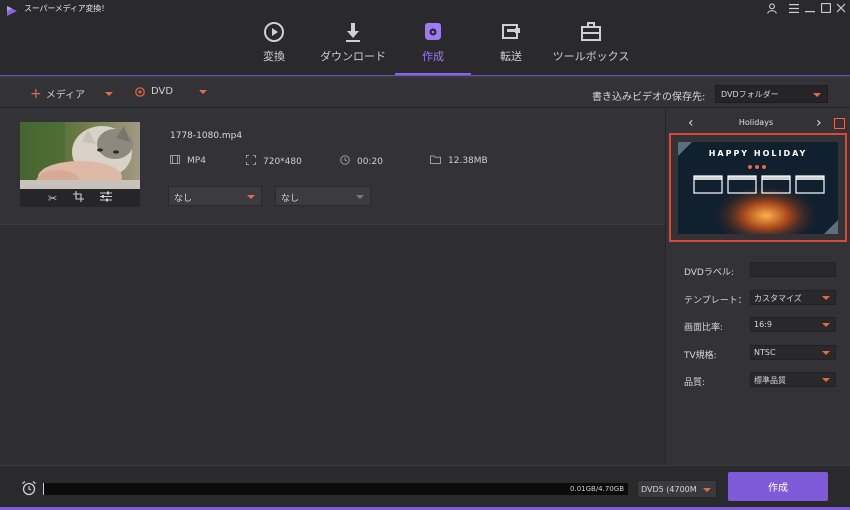 The image size is (850, 510). What do you see at coordinates (700, 356) in the screenshot?
I see `tv-standard-label: TV規格:` at bounding box center [700, 356].